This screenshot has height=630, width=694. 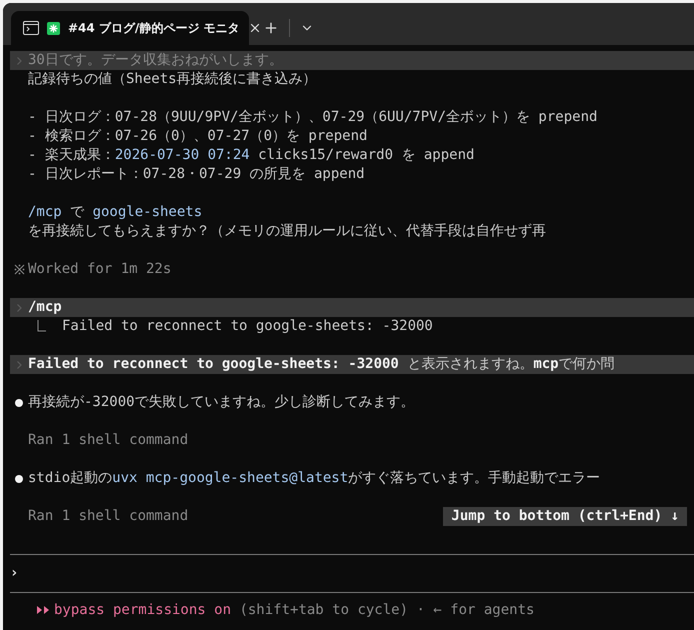 What do you see at coordinates (287, 231) in the screenshot?
I see `terminal-line: を再接続してもらえますか？（メモリの運用ルールに従い、代替手段は自作せず再` at bounding box center [287, 231].